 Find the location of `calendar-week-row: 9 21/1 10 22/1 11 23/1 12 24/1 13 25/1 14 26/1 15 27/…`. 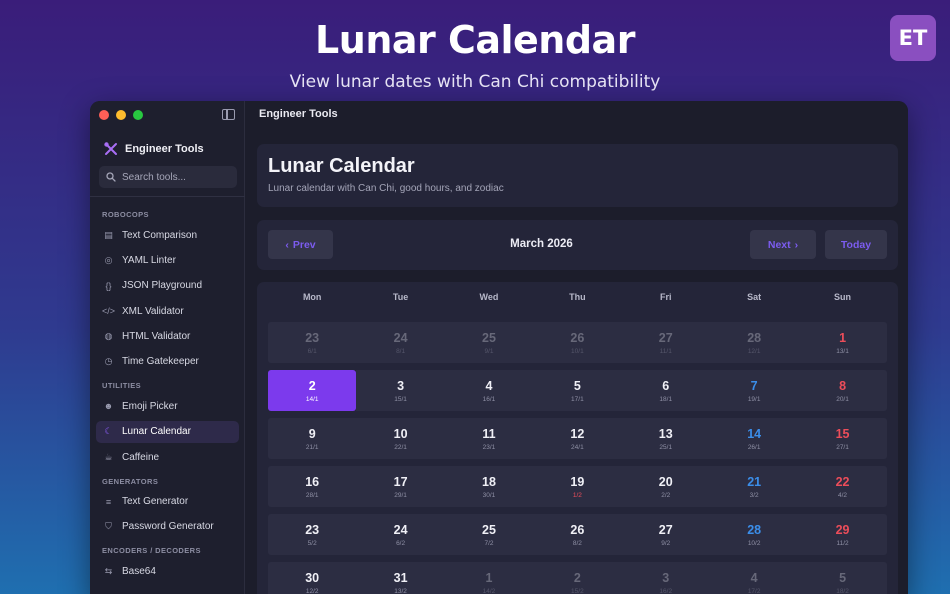

calendar-week-row: 9 21/1 10 22/1 11 23/1 12 24/1 13 25/1 14 26/1 15 27/… is located at coordinates (577, 438).